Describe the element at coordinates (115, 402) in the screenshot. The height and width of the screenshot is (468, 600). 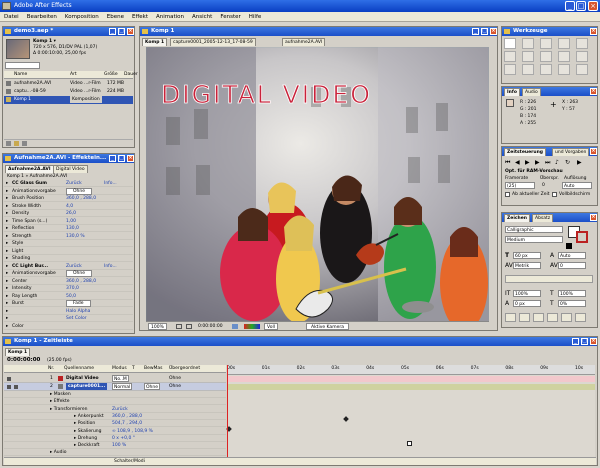
I see `layer-property-row: ▸ Effekte` at that location.